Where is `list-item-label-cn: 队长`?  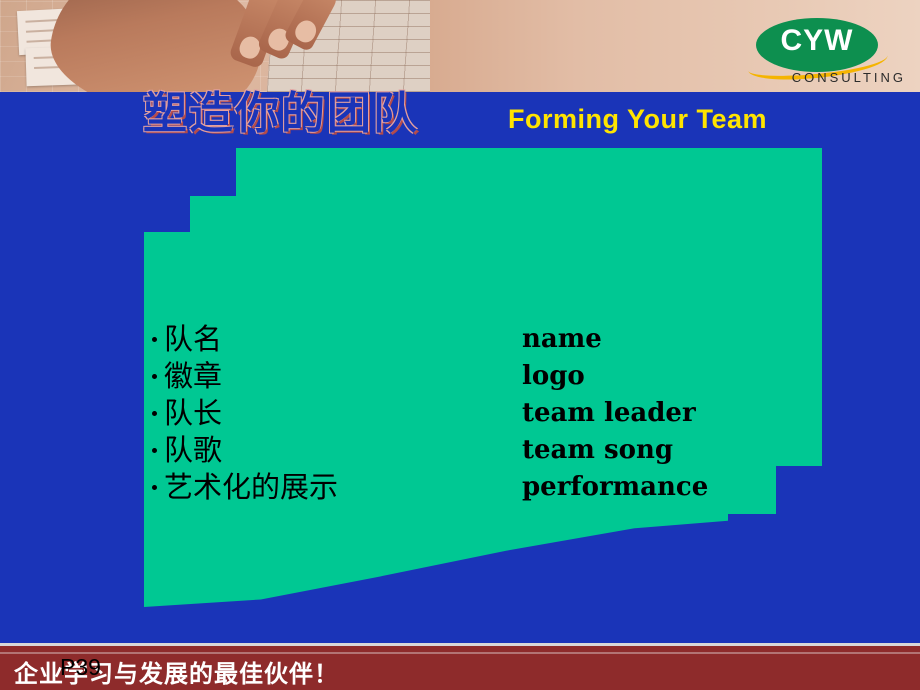 list-item-label-cn: 队长 is located at coordinates (193, 413).